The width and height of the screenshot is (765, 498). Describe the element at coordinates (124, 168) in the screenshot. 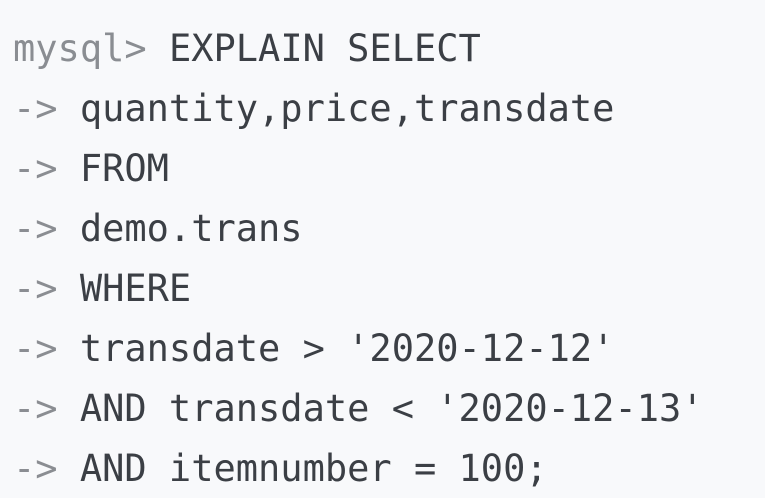

I see `sql-text: FROM` at that location.